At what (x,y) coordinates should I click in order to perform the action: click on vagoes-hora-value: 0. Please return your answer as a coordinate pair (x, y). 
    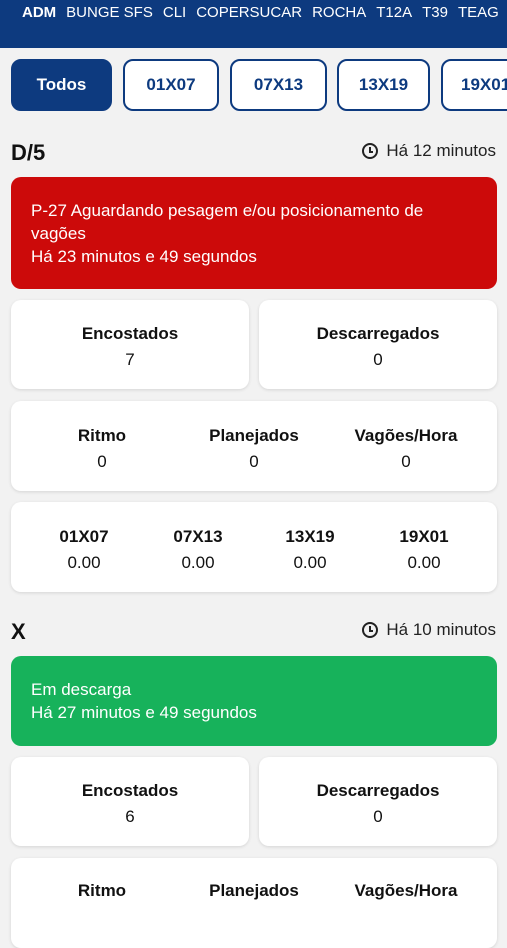
    Looking at the image, I should click on (406, 461).